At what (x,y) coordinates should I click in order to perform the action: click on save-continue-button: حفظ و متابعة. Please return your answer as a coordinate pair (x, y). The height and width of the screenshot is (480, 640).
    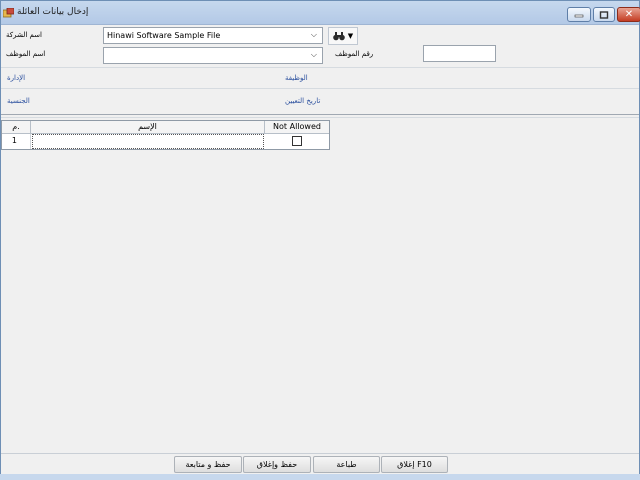
    Looking at the image, I should click on (208, 464).